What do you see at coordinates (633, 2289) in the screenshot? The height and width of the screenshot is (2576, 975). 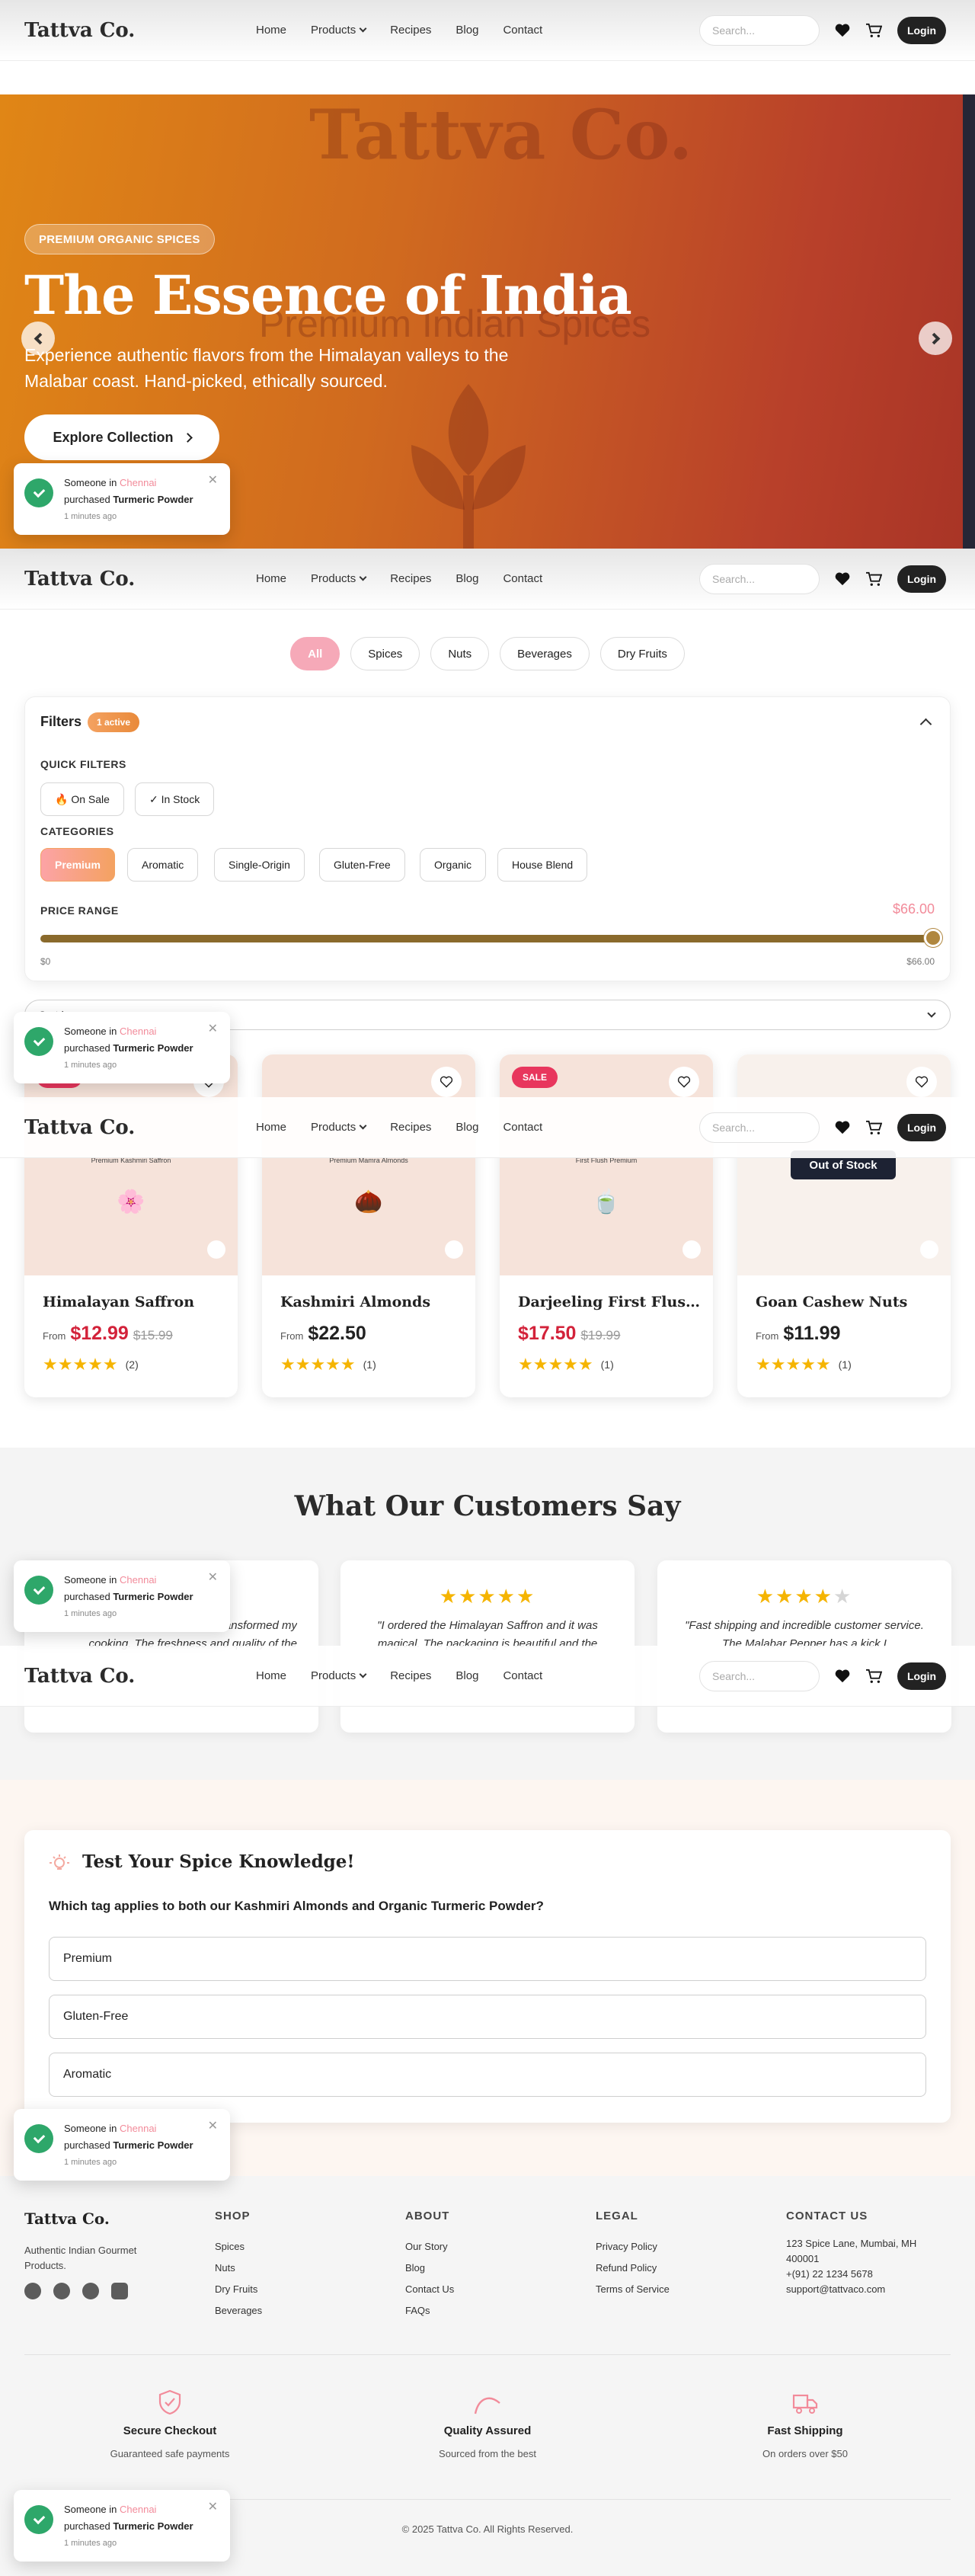 I see `footer-link: Terms of Service` at bounding box center [633, 2289].